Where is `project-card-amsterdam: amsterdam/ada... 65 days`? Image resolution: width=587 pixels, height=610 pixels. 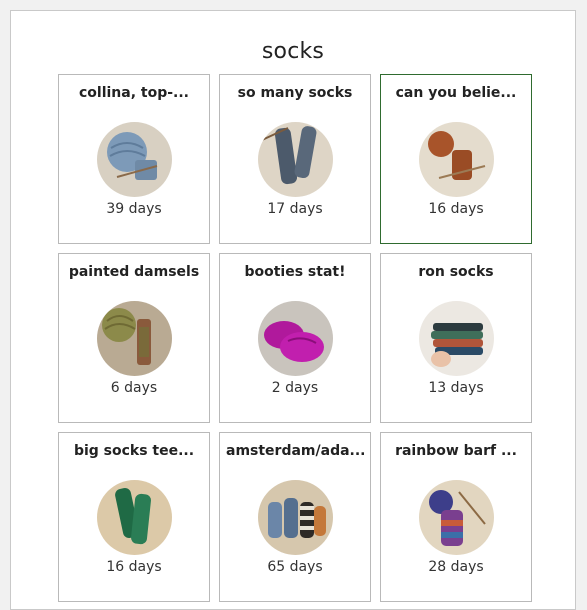
project-card-amsterdam: amsterdam/ada... 65 days is located at coordinates (295, 517).